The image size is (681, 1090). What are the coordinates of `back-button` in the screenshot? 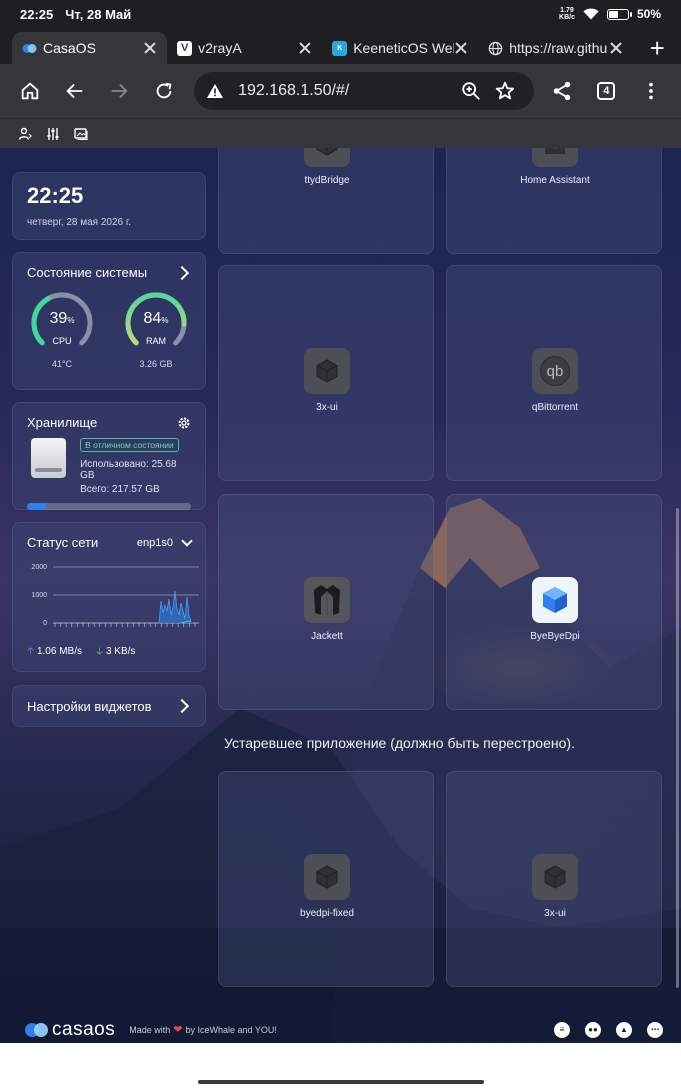 It's located at (75, 91).